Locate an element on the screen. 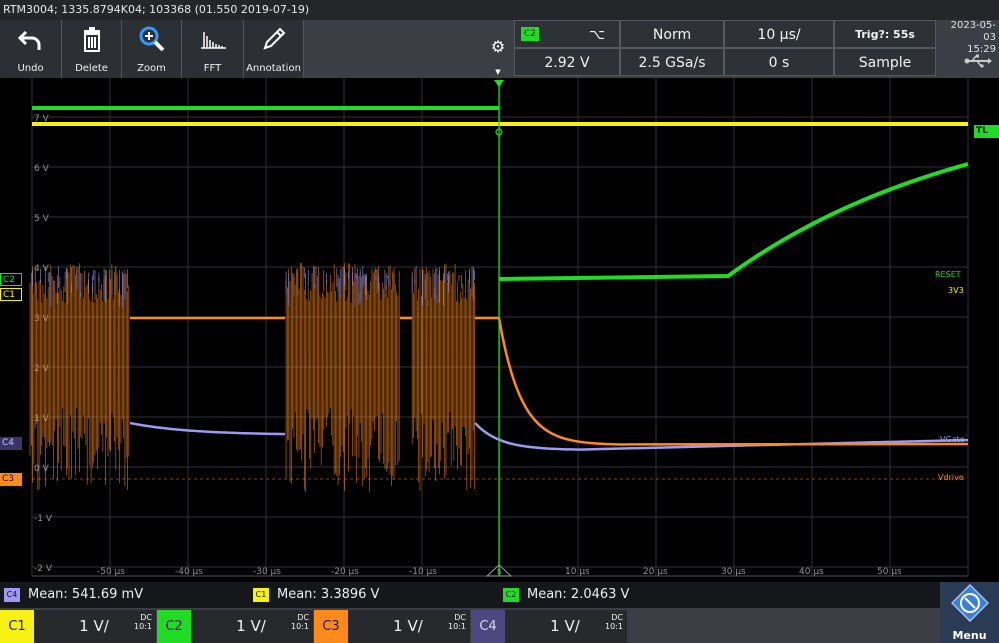 The height and width of the screenshot is (643, 999). voltage-axis-label: -1 V is located at coordinates (43, 519).